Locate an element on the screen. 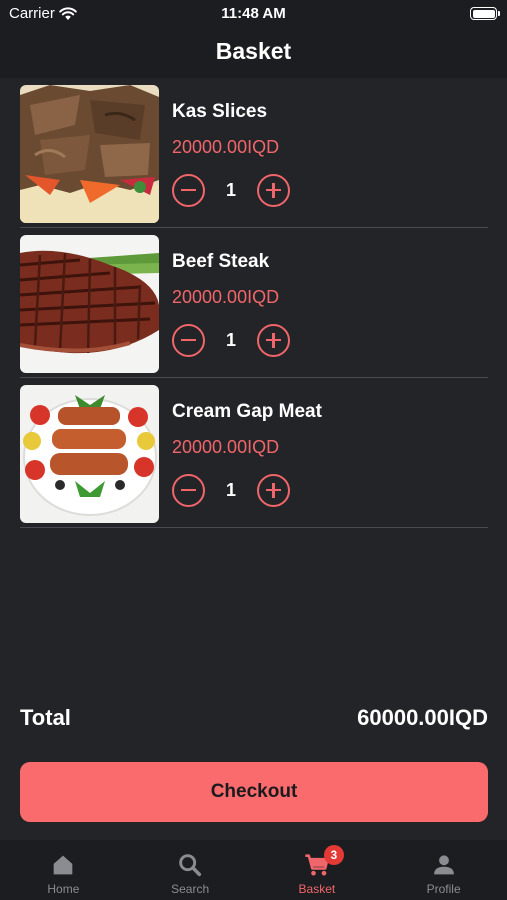 The image size is (507, 900). total-amount: 60000.00IQD is located at coordinates (422, 717).